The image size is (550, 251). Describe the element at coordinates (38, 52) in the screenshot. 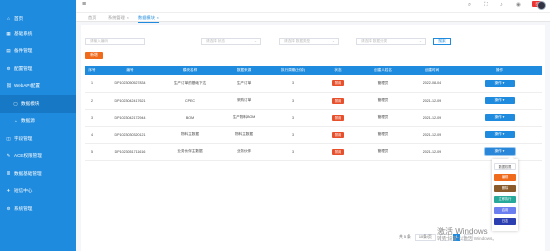

I see `sidebar-item: ▤ 备件管理` at that location.